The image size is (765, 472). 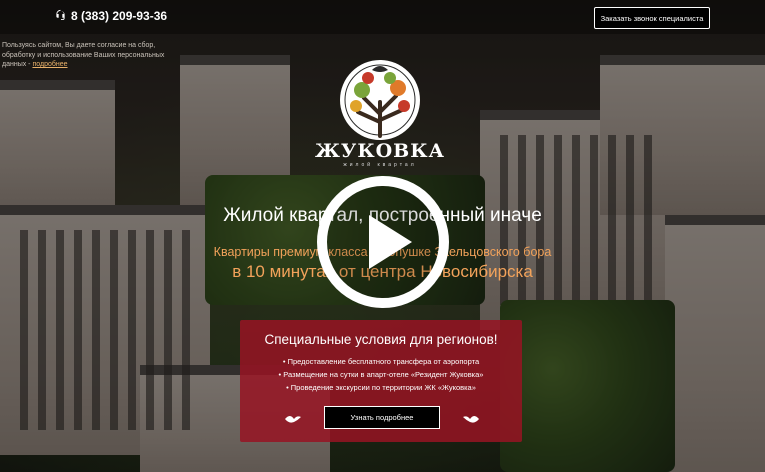 I want to click on consent-more-link: подробнее, so click(x=49, y=64).